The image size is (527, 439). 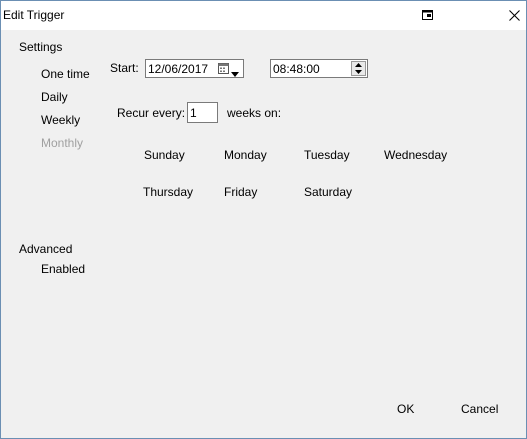 I want to click on start-date-picker: 12/06/2017, so click(x=194, y=68).